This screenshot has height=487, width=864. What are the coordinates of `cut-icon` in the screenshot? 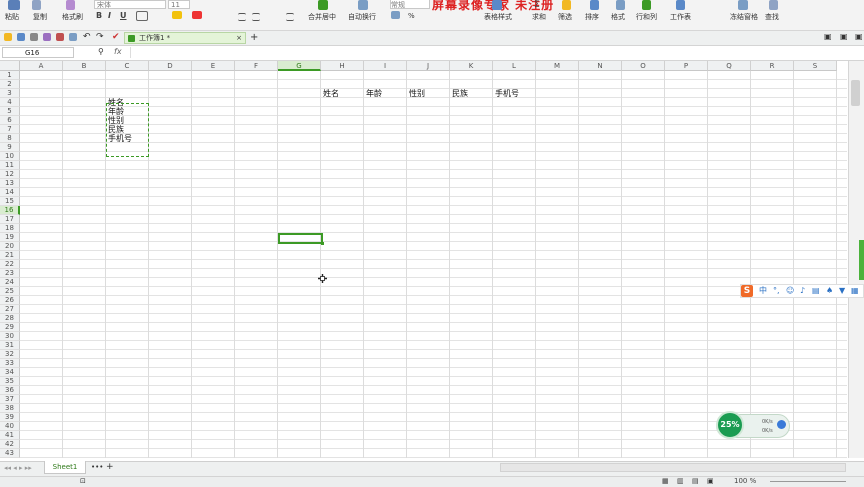 It's located at (73, 37).